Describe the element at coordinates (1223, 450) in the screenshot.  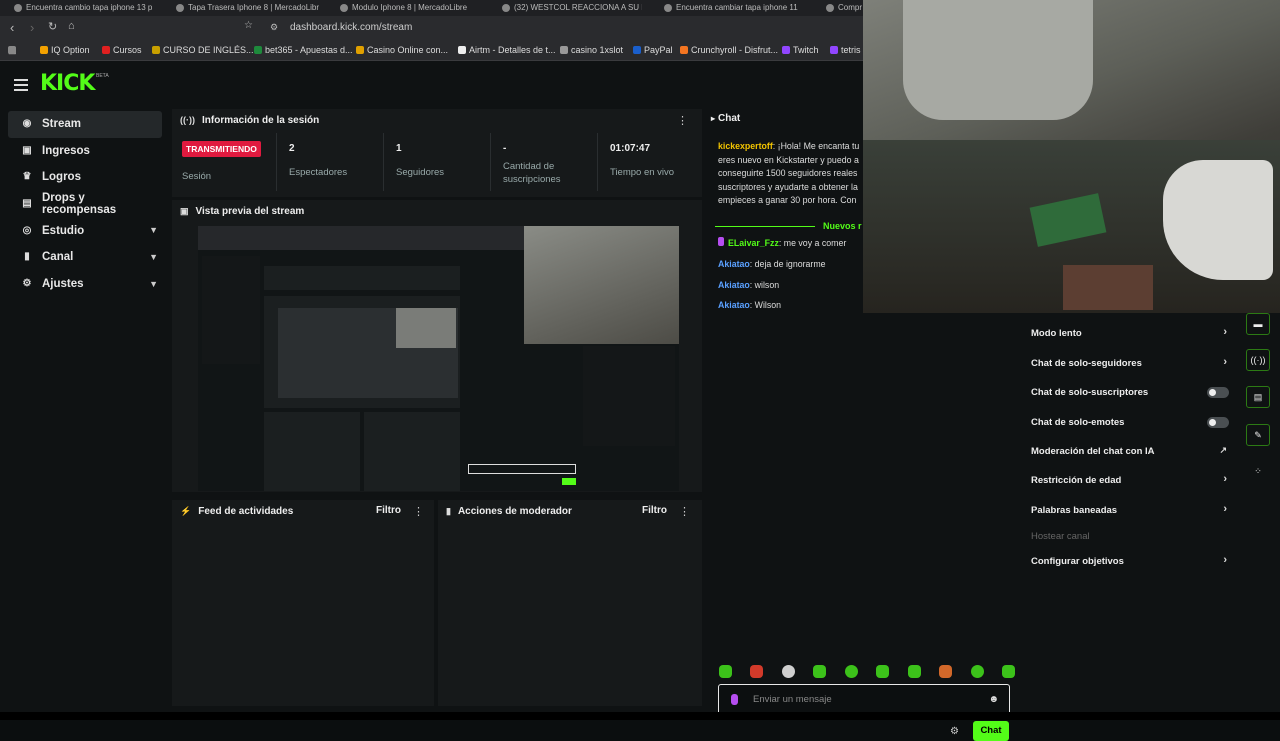
I see `external-link-icon: ↗` at that location.